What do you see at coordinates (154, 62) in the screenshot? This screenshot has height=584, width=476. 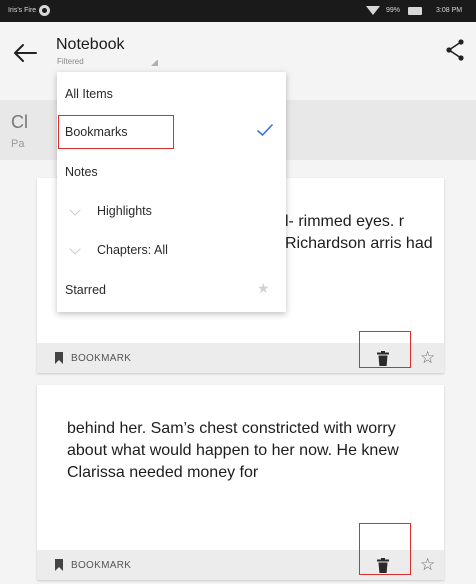 I see `dropdown-caret-icon` at bounding box center [154, 62].